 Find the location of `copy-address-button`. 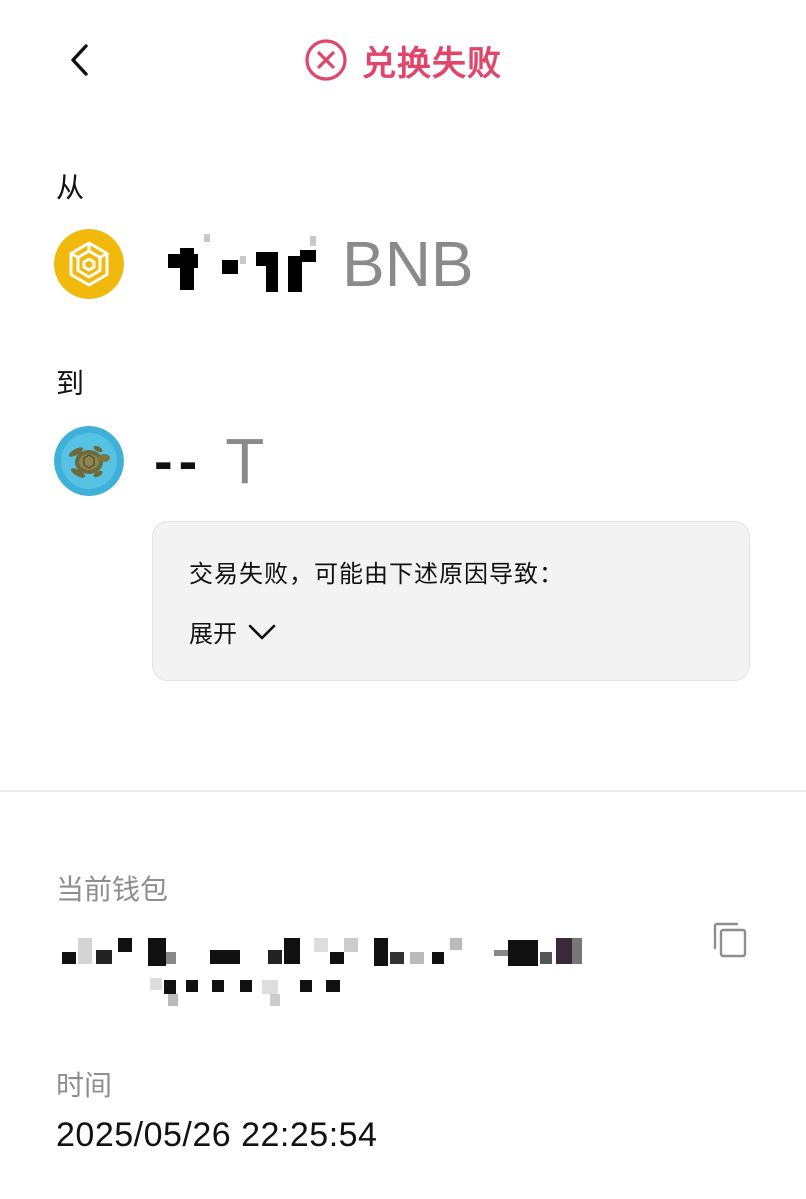

copy-address-button is located at coordinates (730, 940).